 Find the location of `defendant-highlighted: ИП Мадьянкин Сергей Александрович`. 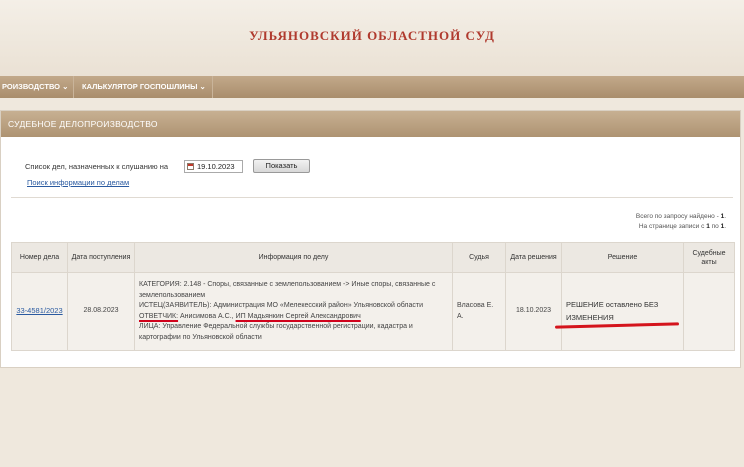

defendant-highlighted: ИП Мадьянкин Сергей Александрович is located at coordinates (298, 316).